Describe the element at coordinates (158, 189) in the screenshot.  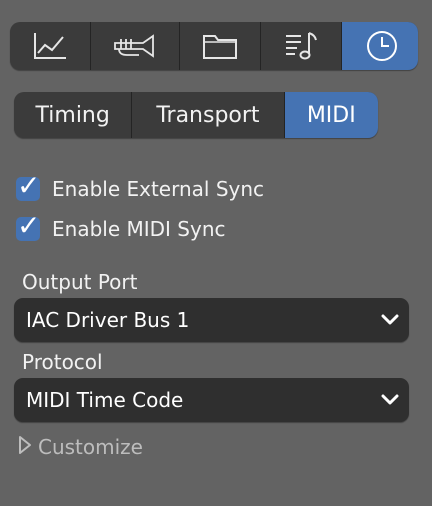
I see `external-sync-label: Enable External Sync` at that location.